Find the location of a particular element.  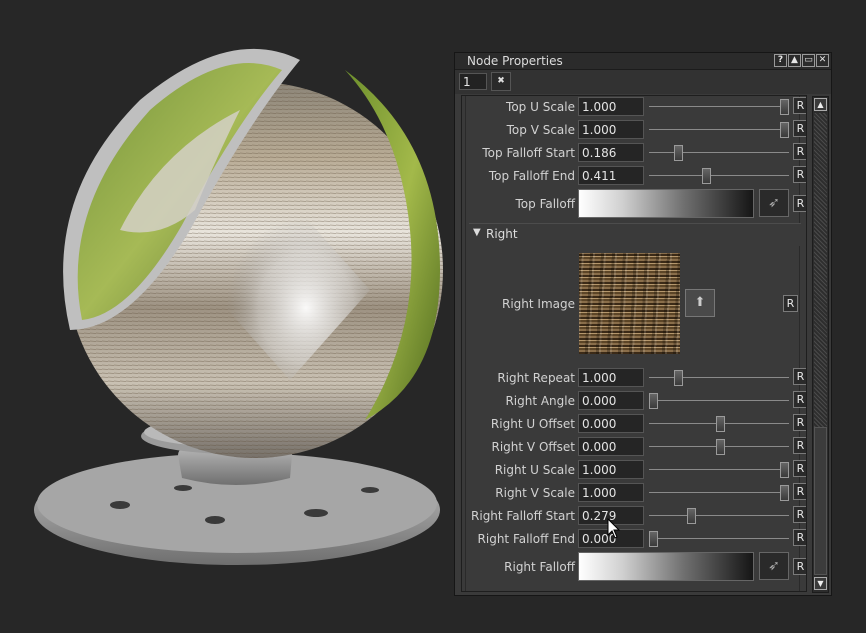

property-label: Top Falloff Start is located at coordinates (528, 153).